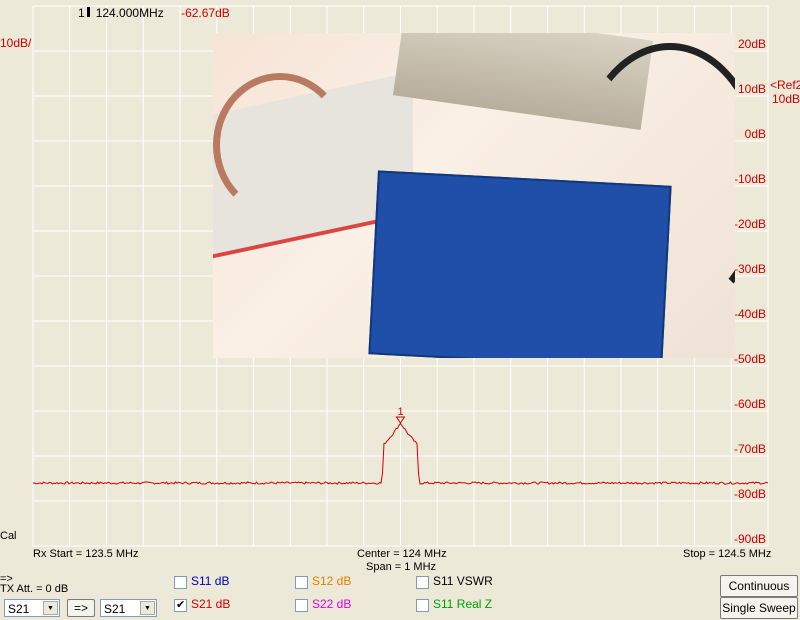  What do you see at coordinates (115, 609) in the screenshot?
I see `destination-select-value: S21` at bounding box center [115, 609].